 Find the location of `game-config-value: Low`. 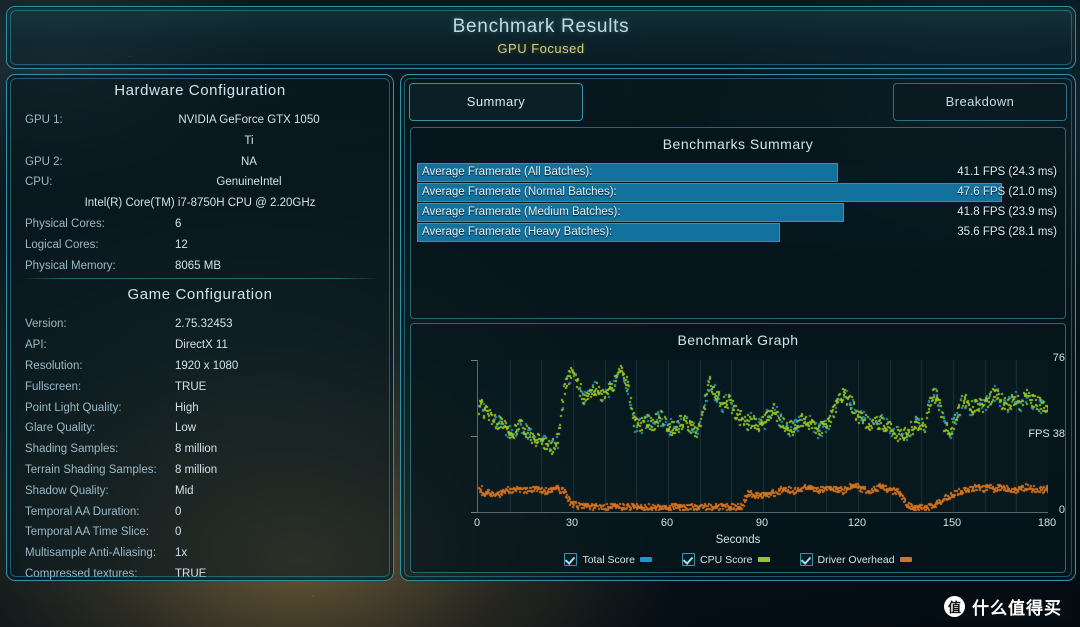

game-config-value: Low is located at coordinates (186, 428).